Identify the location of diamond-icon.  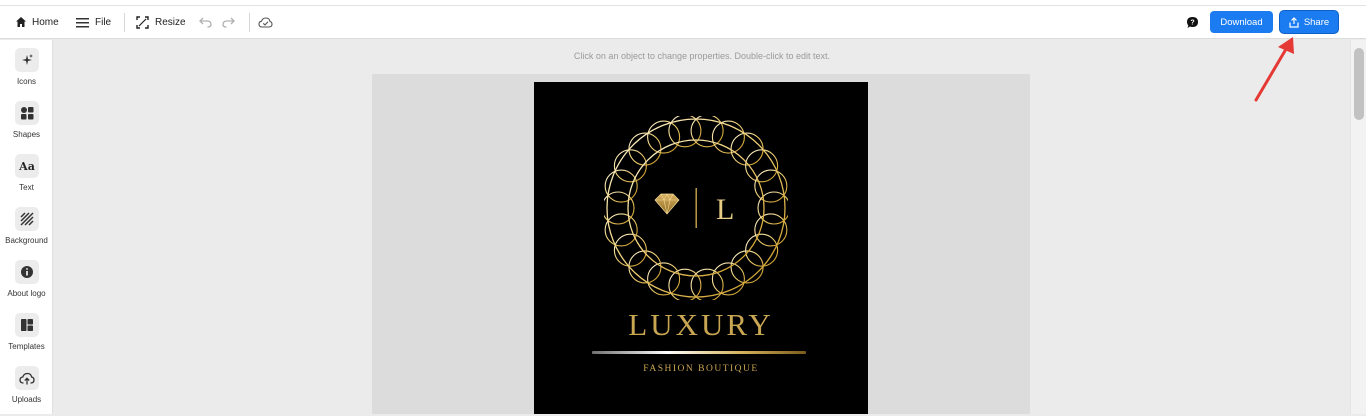
(667, 204).